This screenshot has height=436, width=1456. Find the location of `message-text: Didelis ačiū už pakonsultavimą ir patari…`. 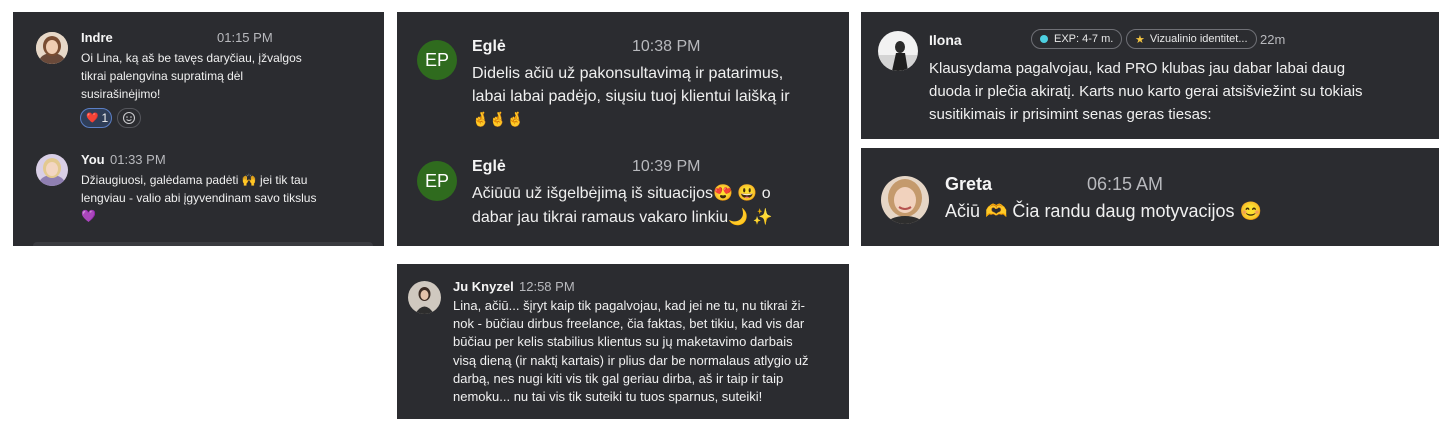

message-text: Didelis ačiū už pakonsultavimą ir patari… is located at coordinates (631, 96).